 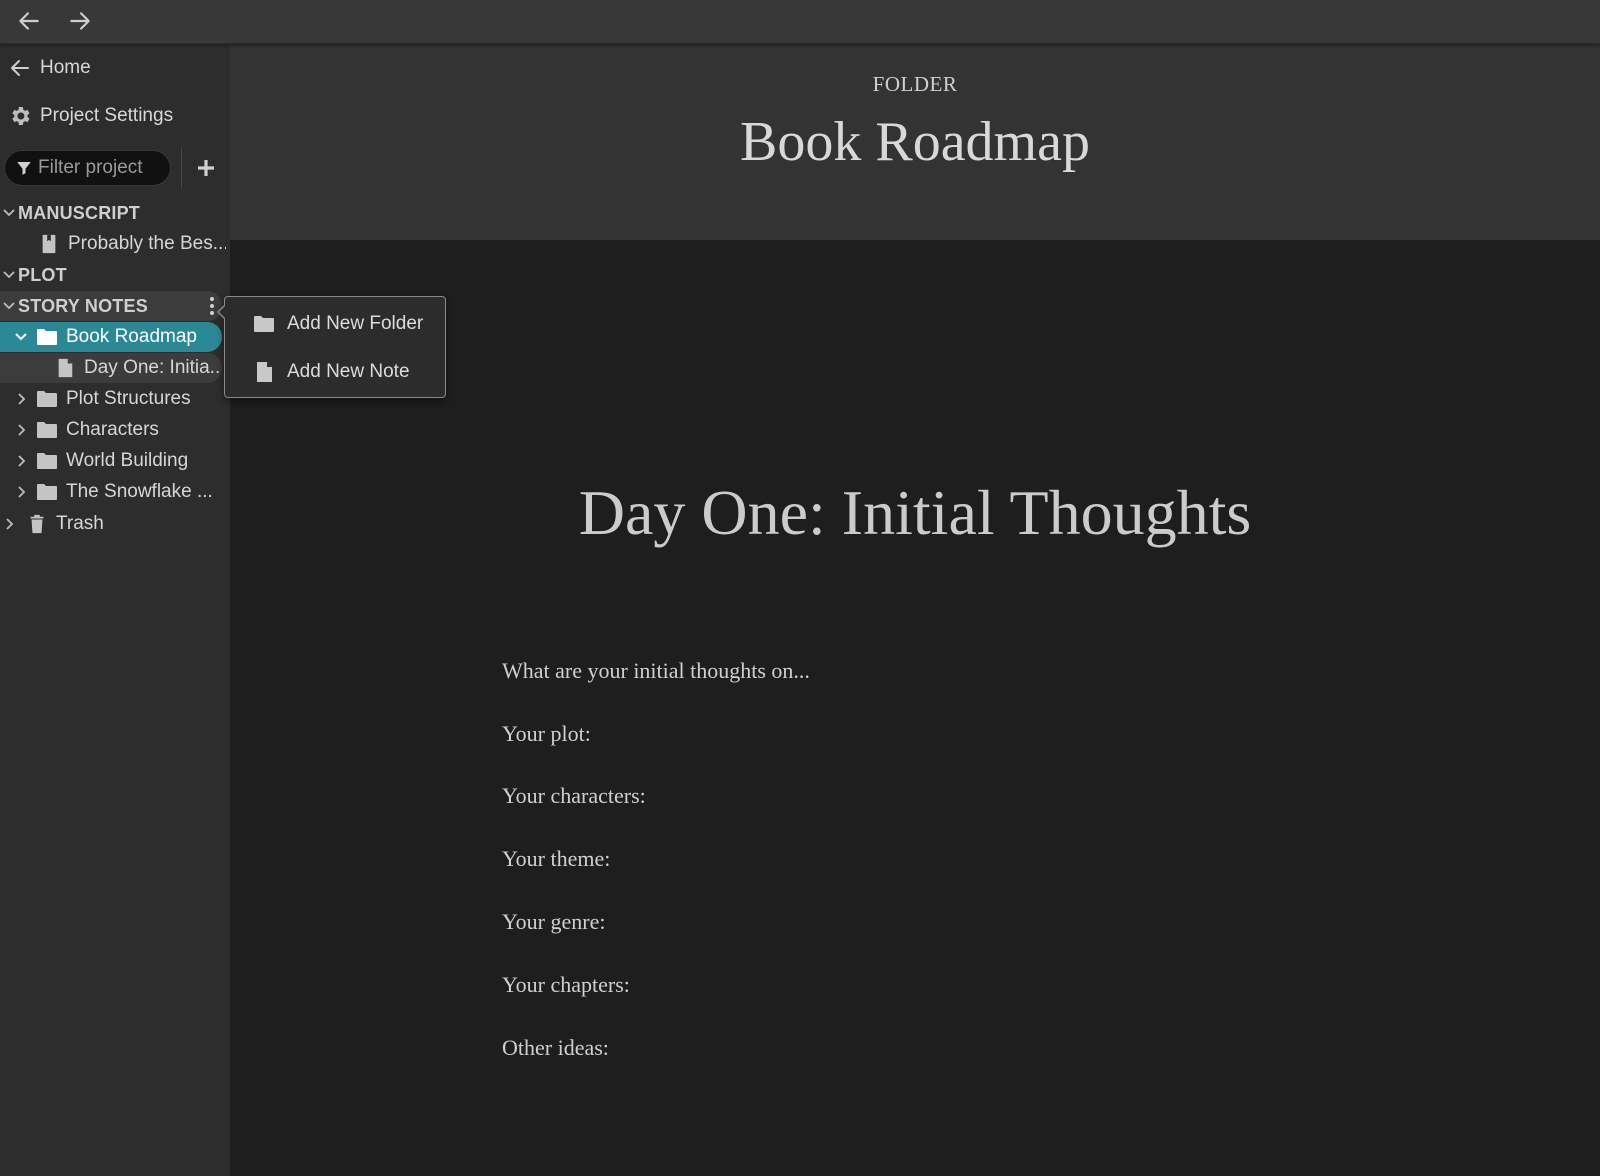 I want to click on folder-world-building: World Building, so click(x=119, y=461).